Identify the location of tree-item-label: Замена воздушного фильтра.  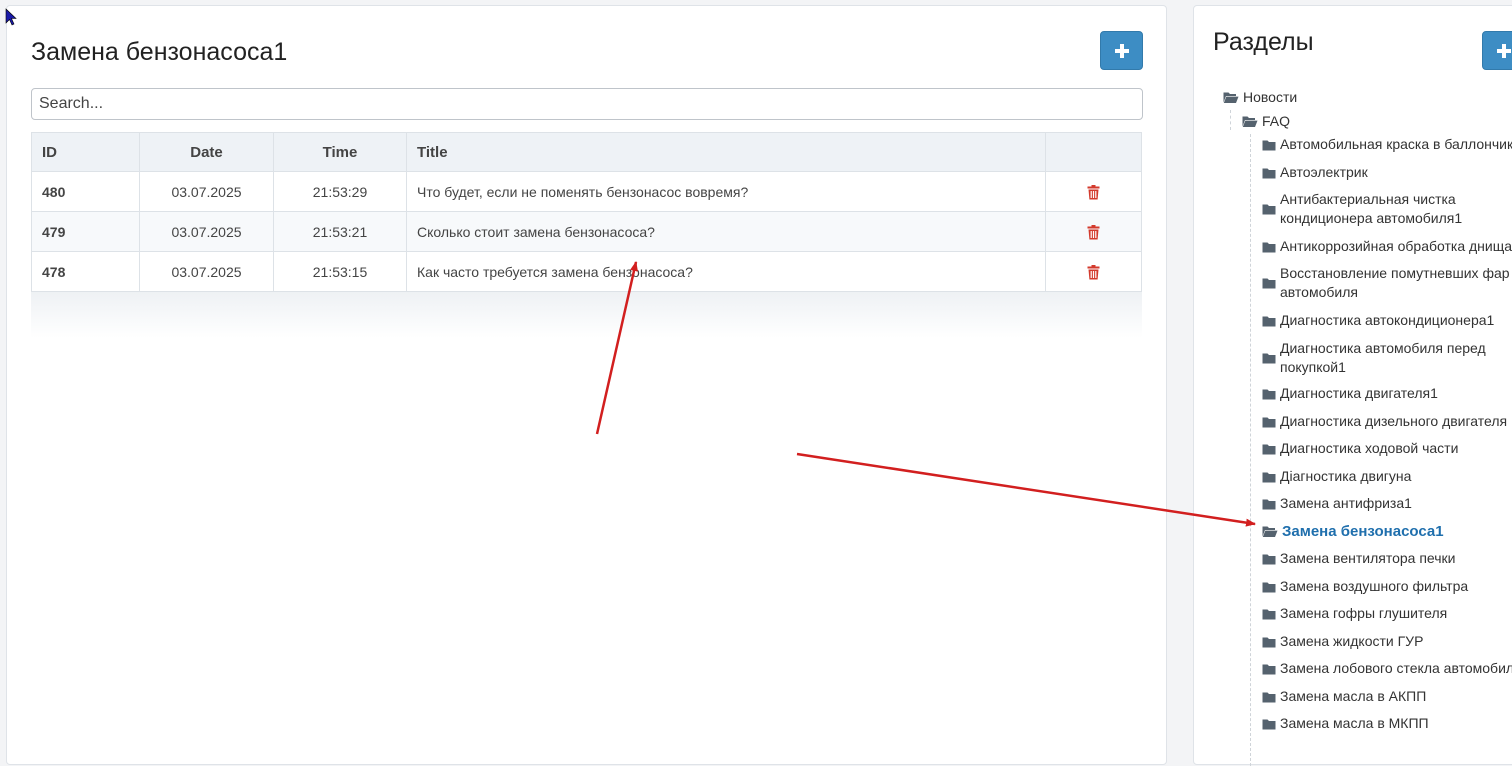
(1374, 586).